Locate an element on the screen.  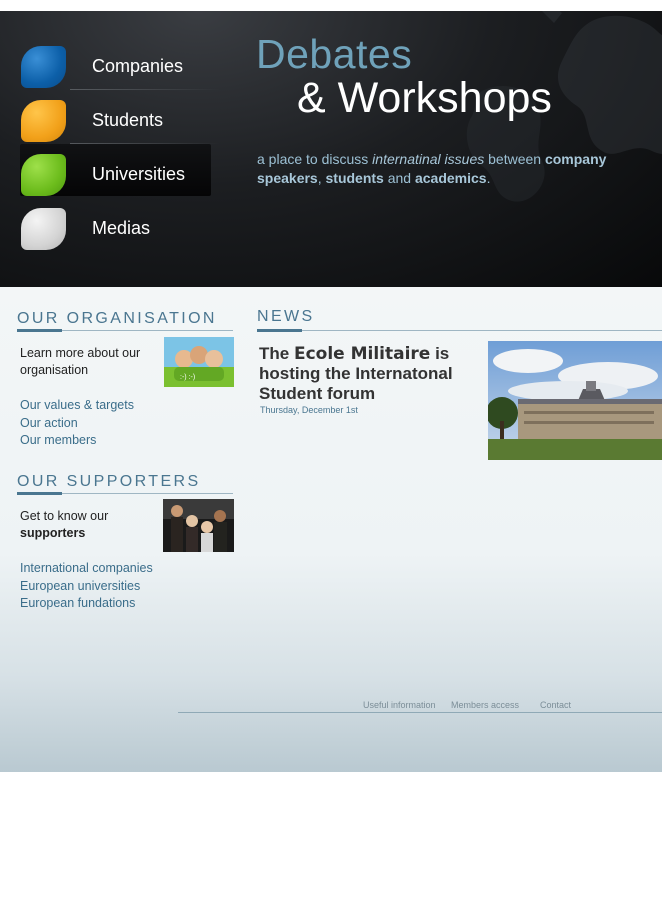
link-our-action: Our action is located at coordinates (49, 423).